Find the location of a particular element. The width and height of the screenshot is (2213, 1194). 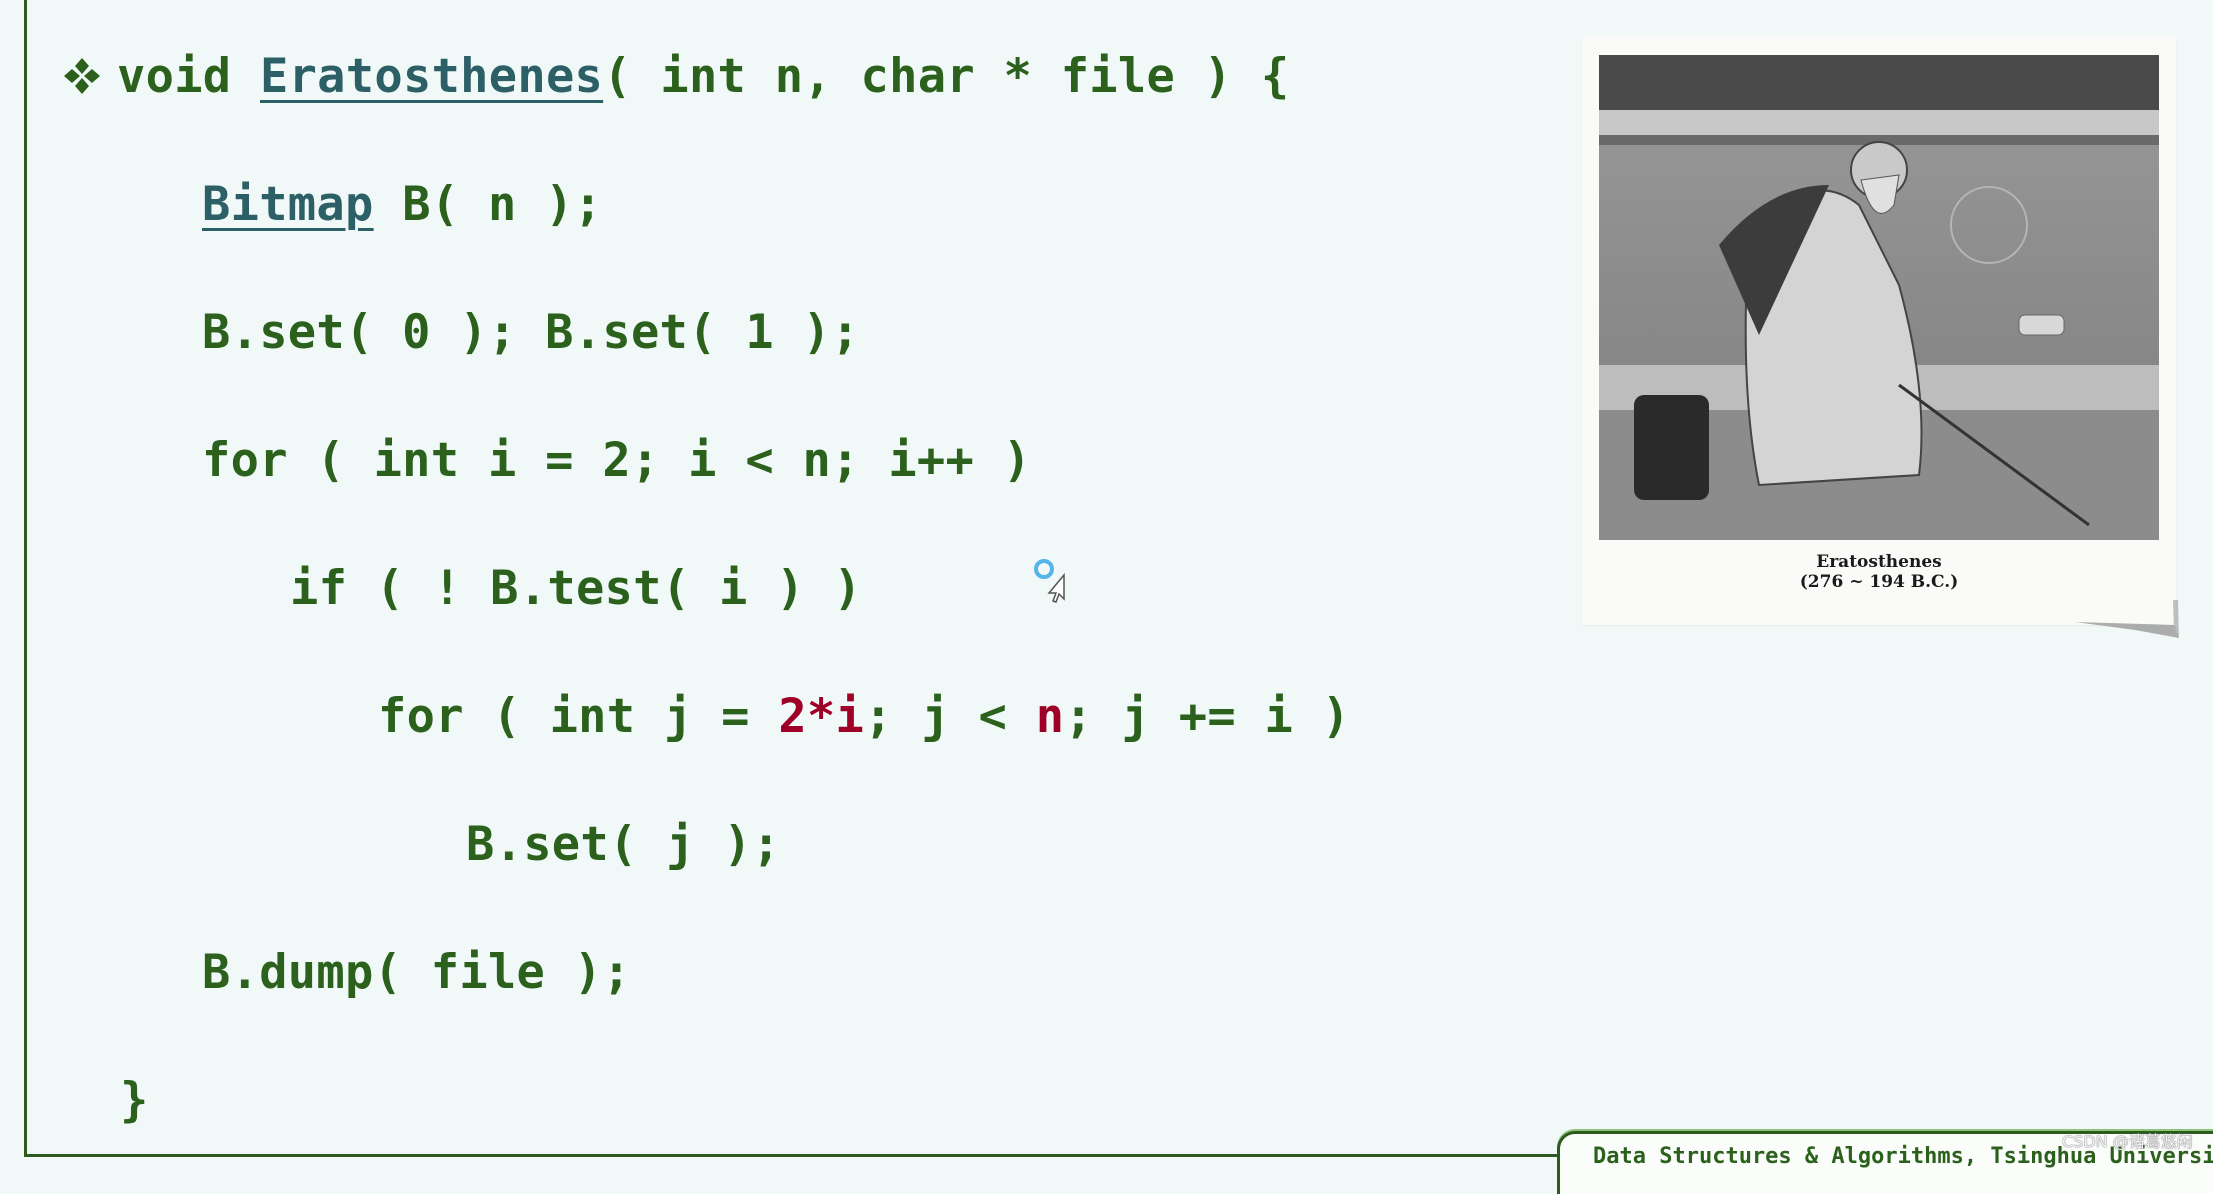

code-line: for ( int j = 2*i; j < n; j += i ) is located at coordinates (864, 717).